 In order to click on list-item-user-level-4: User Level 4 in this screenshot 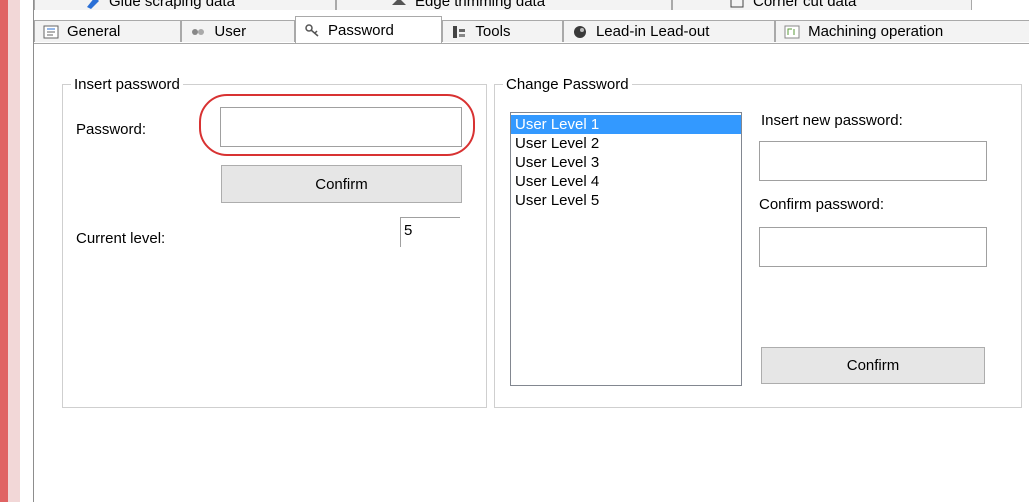, I will do `click(626, 181)`.